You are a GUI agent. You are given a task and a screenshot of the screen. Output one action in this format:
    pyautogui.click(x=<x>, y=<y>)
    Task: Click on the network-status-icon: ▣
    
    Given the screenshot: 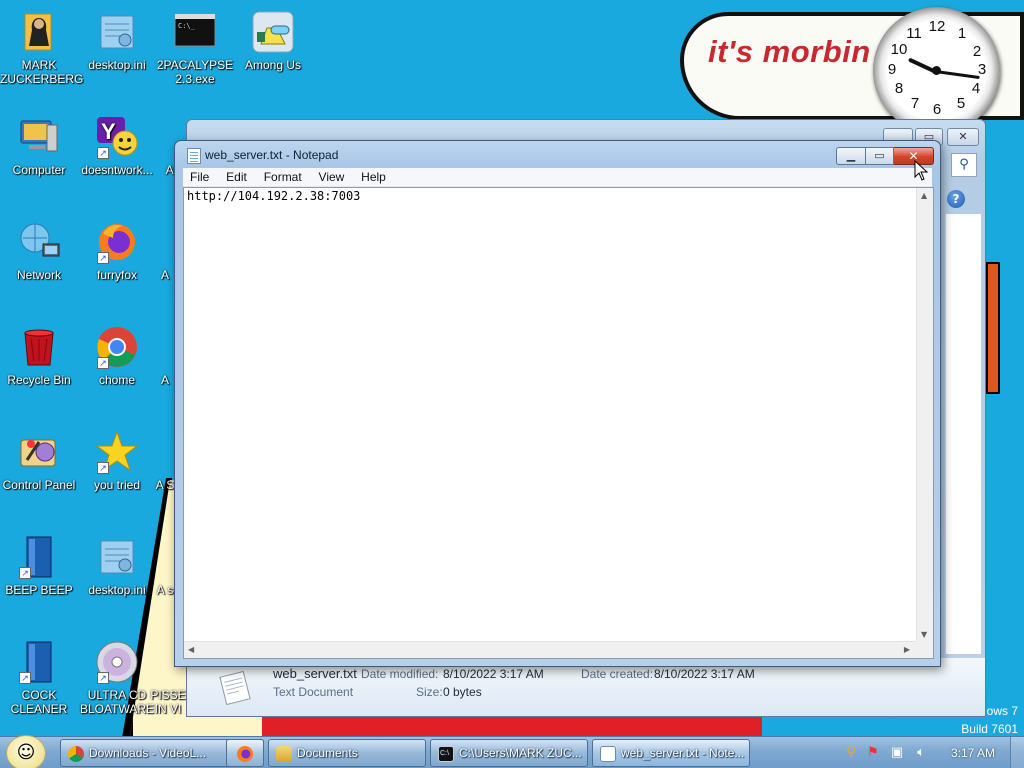 What is the action you would take?
    pyautogui.click(x=897, y=753)
    